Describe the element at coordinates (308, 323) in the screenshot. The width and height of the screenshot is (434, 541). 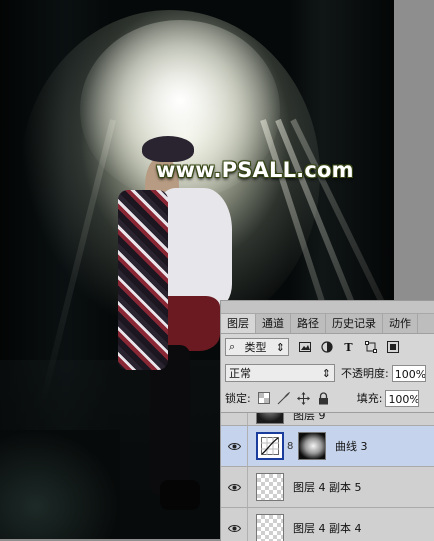
I see `tab-paths: 路径` at that location.